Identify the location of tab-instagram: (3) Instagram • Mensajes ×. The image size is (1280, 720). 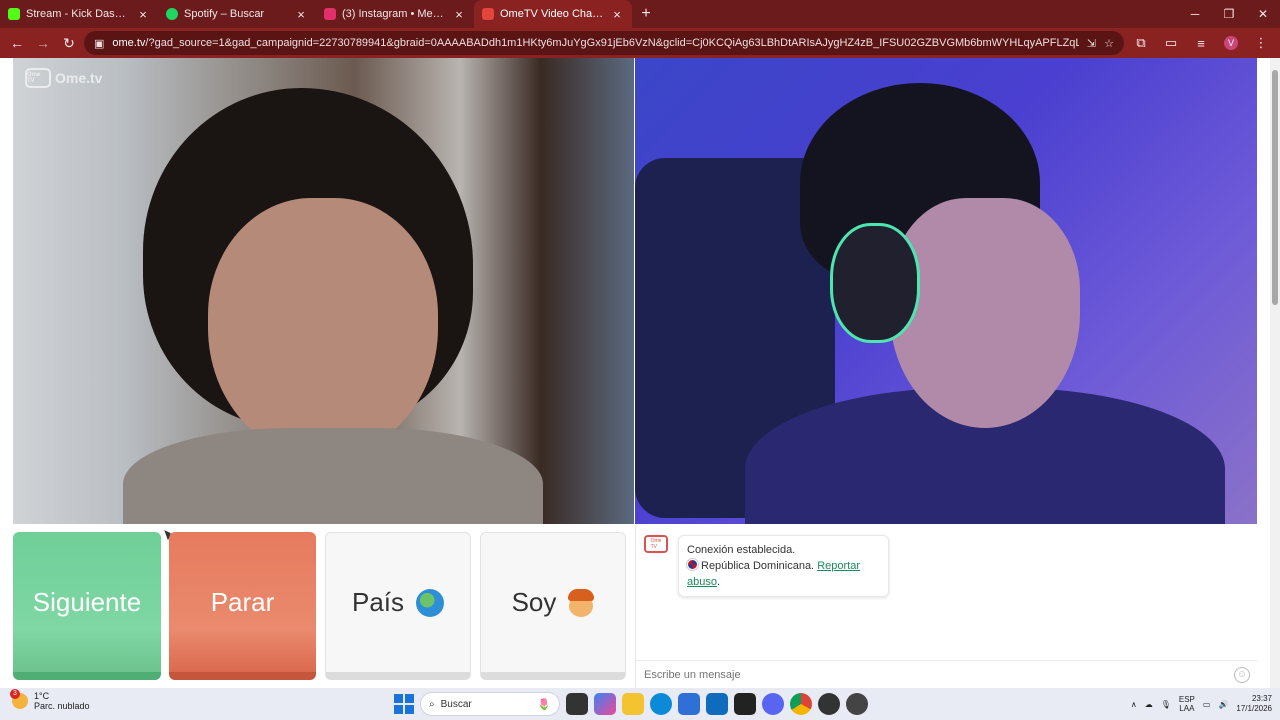
(395, 14).